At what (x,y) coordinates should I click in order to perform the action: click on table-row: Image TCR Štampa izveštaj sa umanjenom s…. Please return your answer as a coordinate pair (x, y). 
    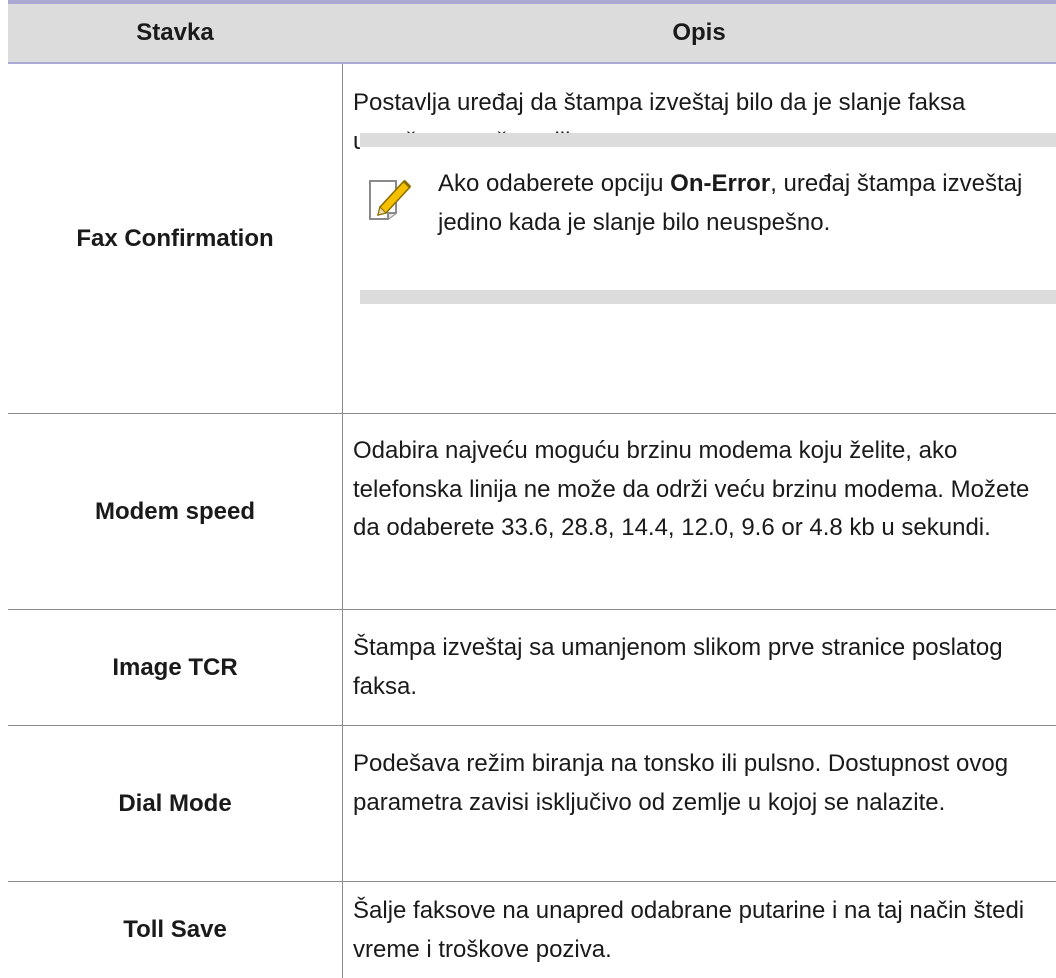
    Looking at the image, I should click on (532, 668).